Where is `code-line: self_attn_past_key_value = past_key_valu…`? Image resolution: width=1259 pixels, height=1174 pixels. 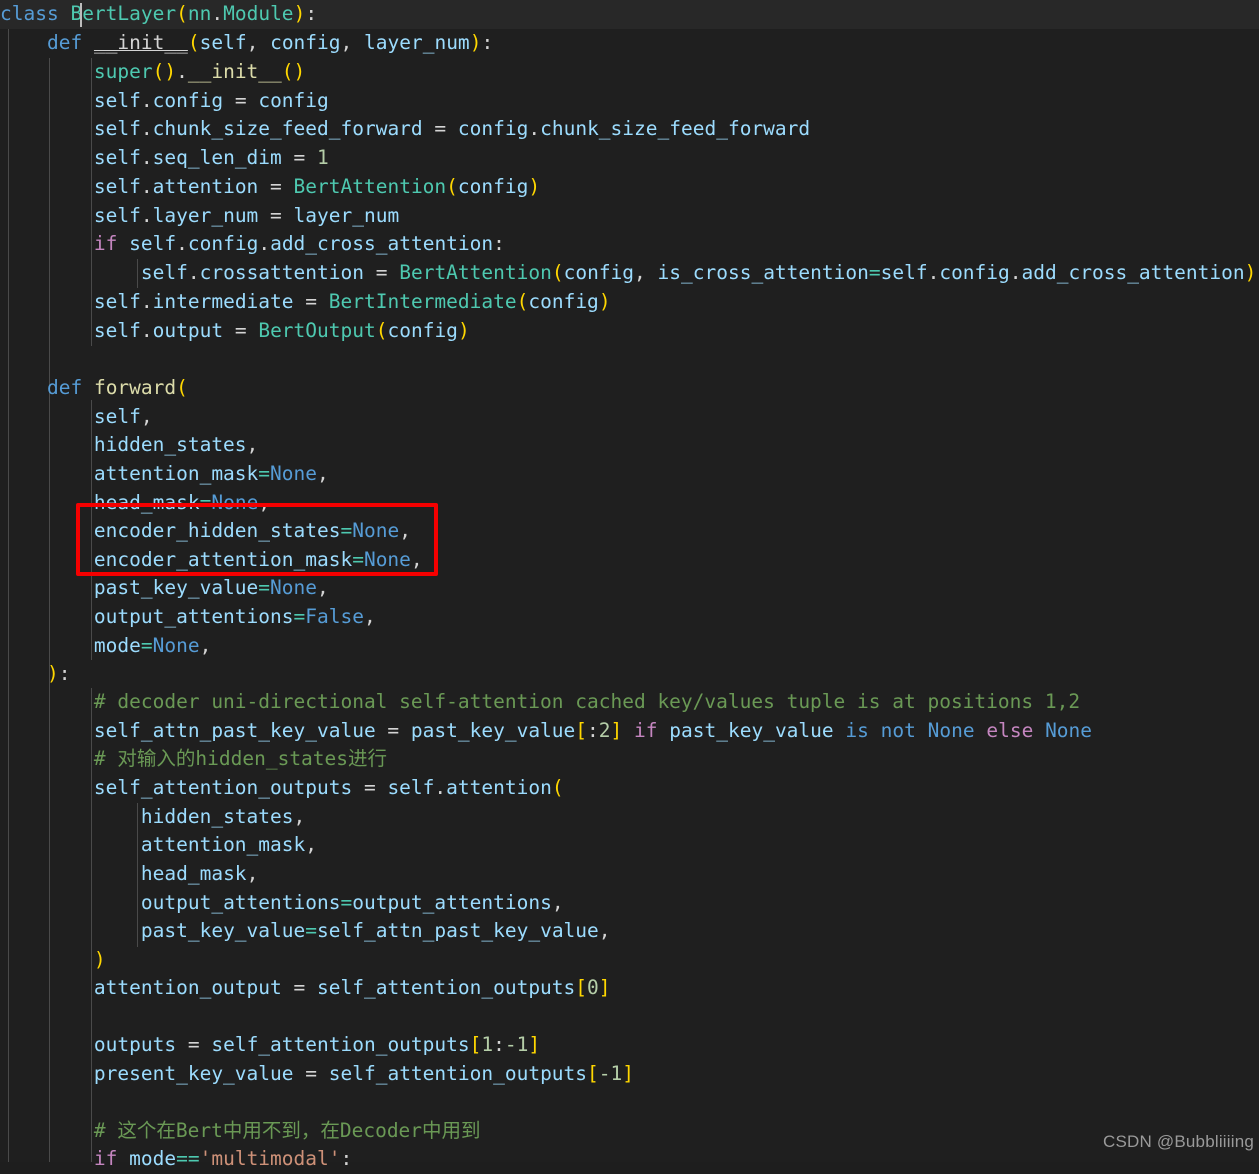 code-line: self_attn_past_key_value = past_key_valu… is located at coordinates (546, 731).